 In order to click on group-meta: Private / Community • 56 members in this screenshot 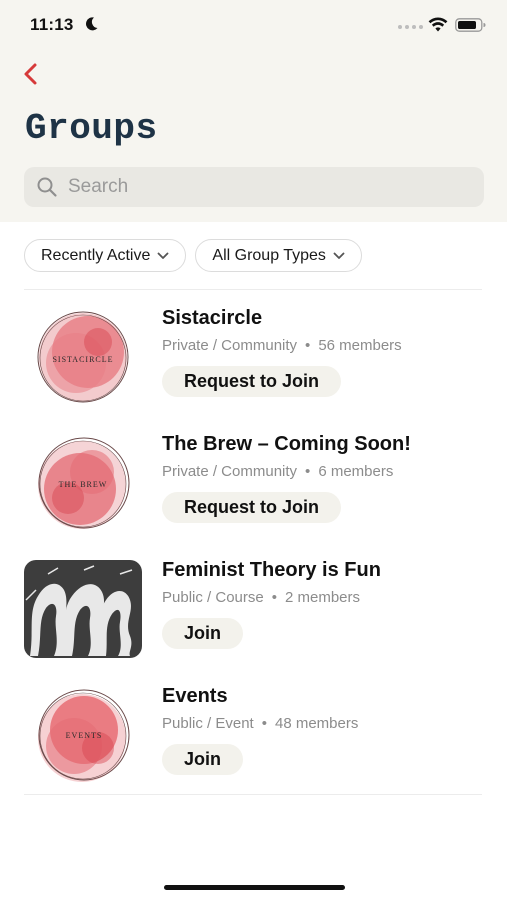, I will do `click(282, 345)`.